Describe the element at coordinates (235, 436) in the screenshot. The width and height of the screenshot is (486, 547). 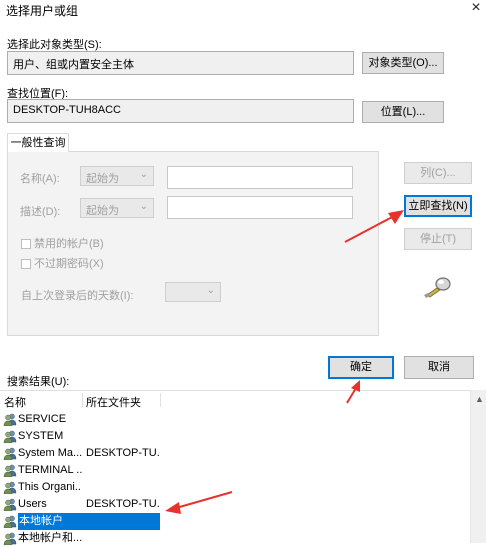
I see `list-item: SYSTEM` at that location.